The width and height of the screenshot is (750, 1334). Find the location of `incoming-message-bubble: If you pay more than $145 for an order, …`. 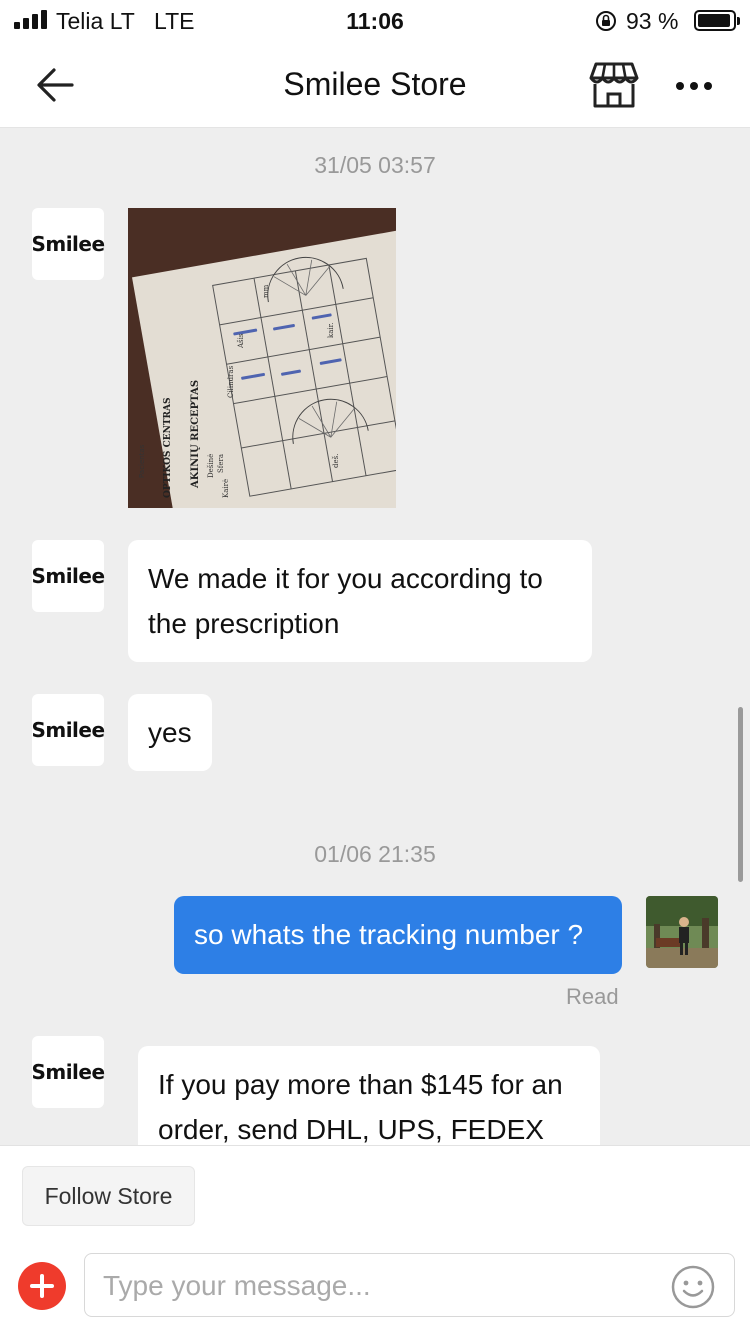

incoming-message-bubble: If you pay more than $145 for an order, … is located at coordinates (369, 1095).